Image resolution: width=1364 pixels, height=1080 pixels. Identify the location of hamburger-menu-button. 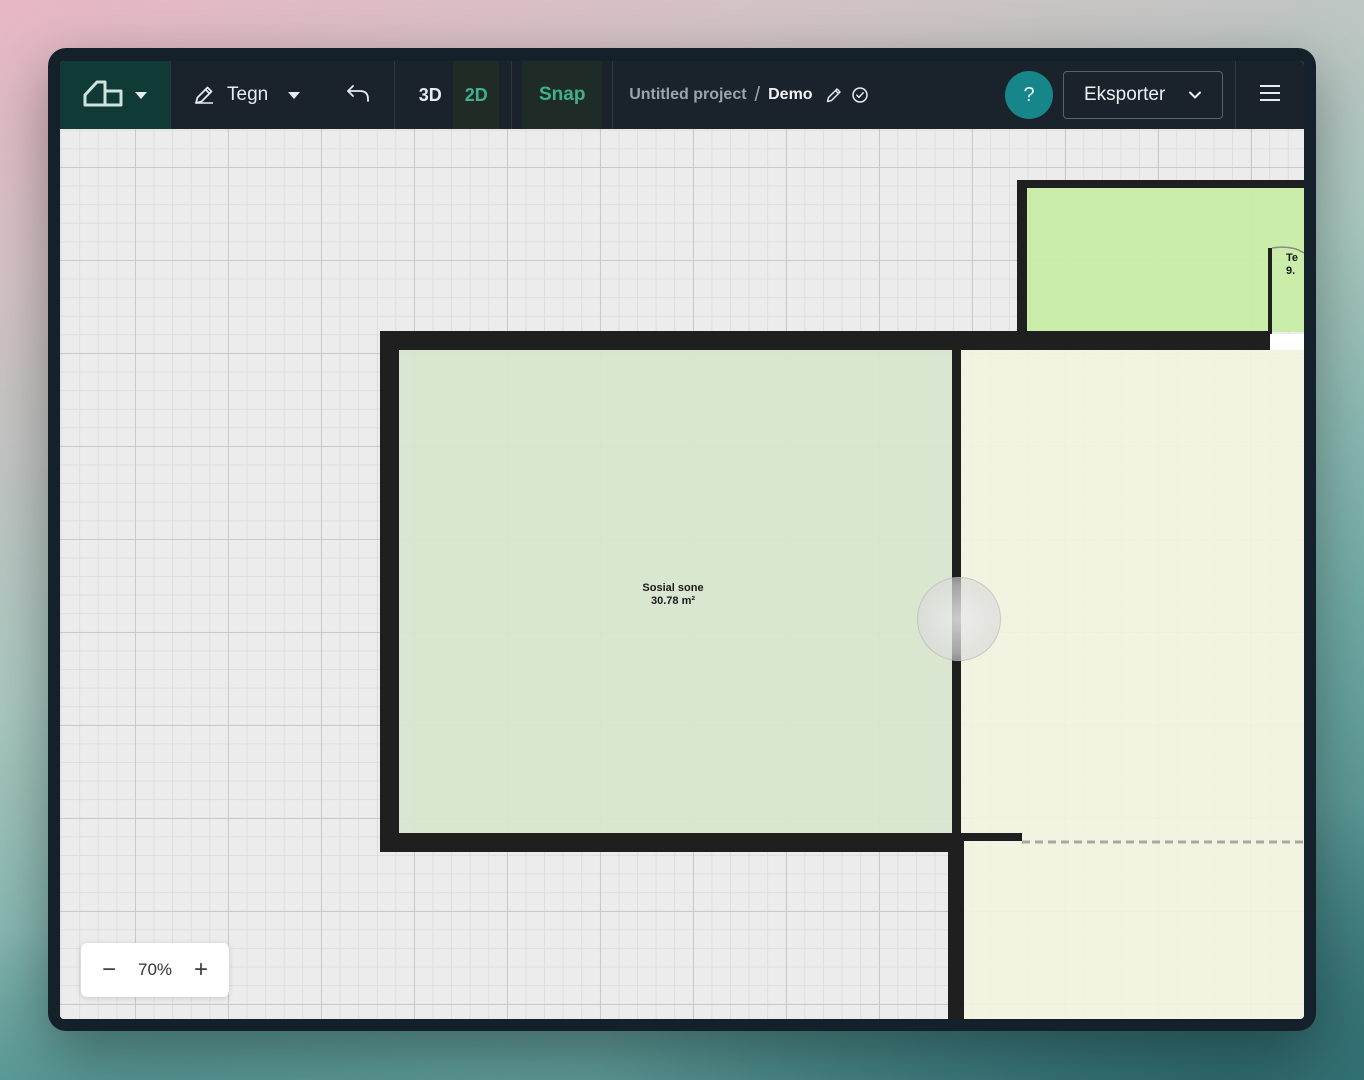
(1270, 95).